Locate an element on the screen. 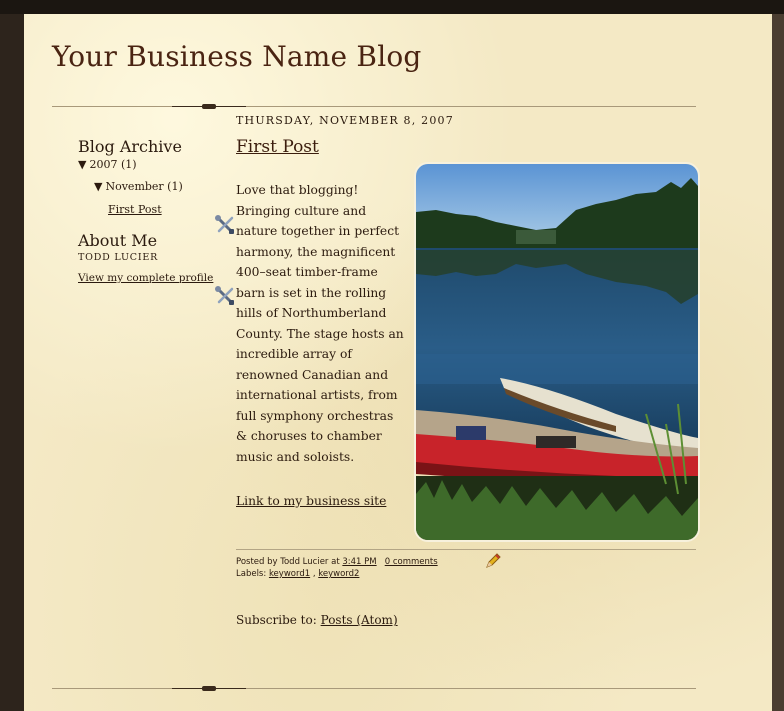  author-name: TODD LUCIER is located at coordinates (118, 257).